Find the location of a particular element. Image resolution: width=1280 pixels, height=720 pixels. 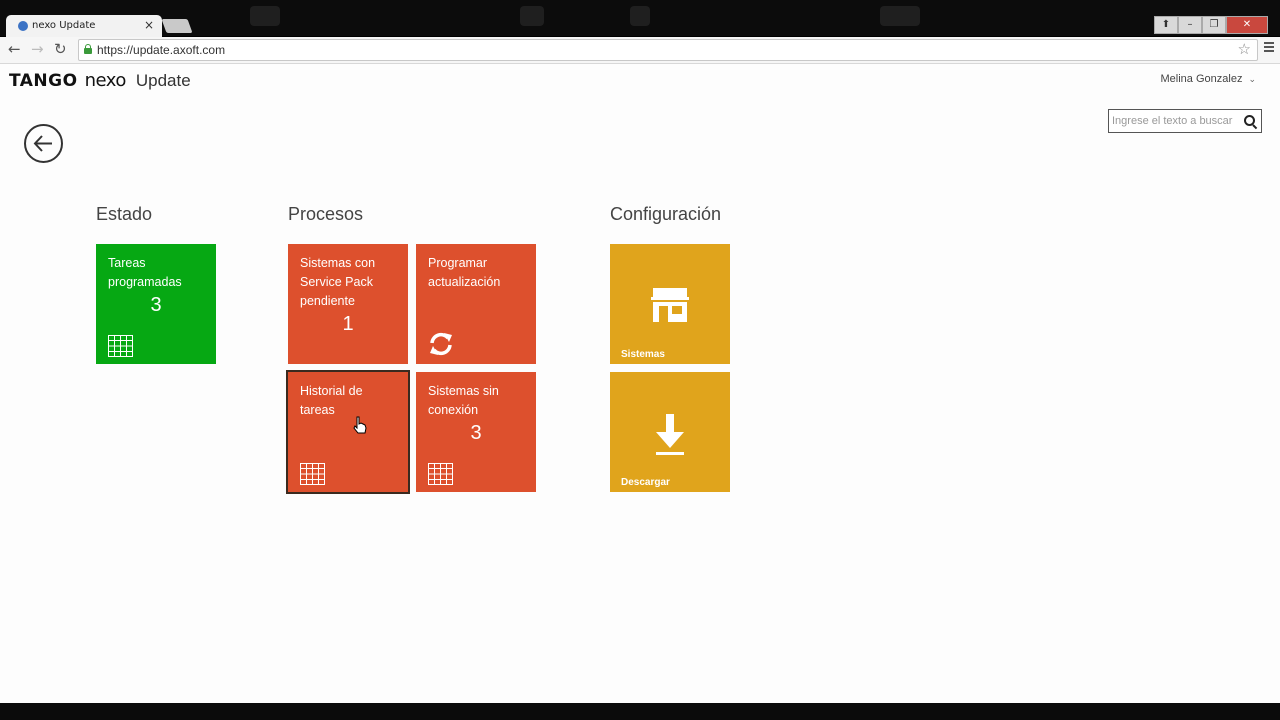

user-menu: Melina Gonzalez ⌄ is located at coordinates (1208, 79).